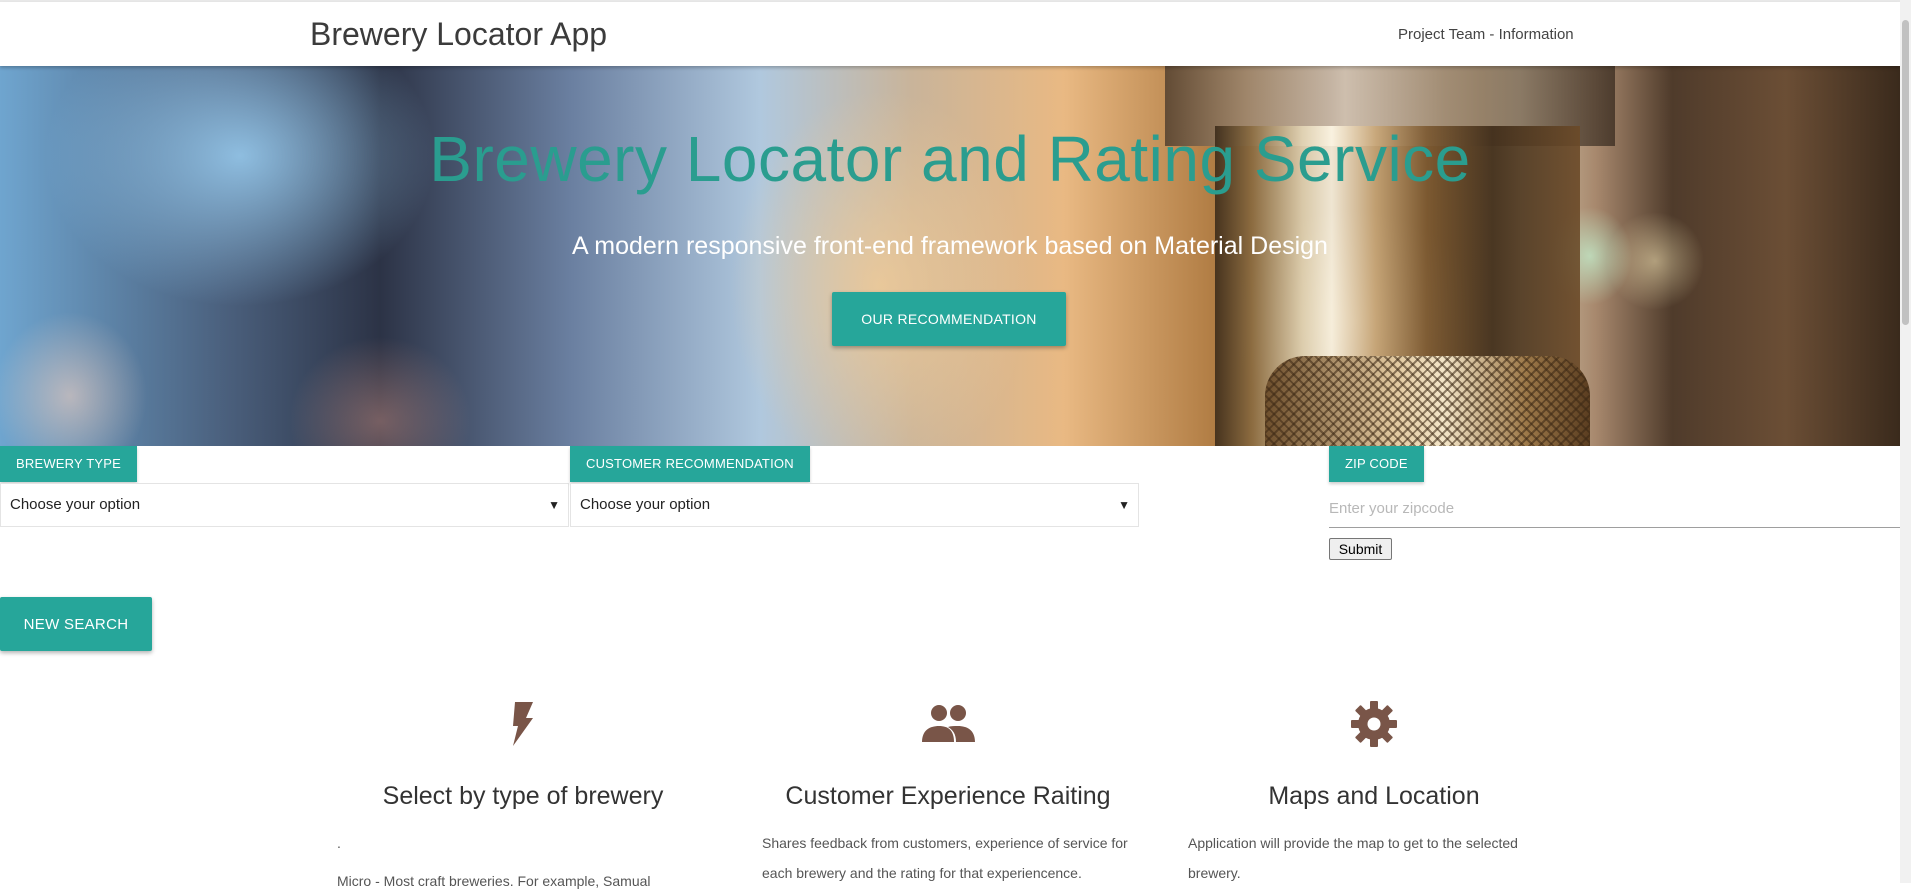 The height and width of the screenshot is (896, 1911). What do you see at coordinates (75, 504) in the screenshot?
I see `brewery-type-selected-value: Choose your option` at bounding box center [75, 504].